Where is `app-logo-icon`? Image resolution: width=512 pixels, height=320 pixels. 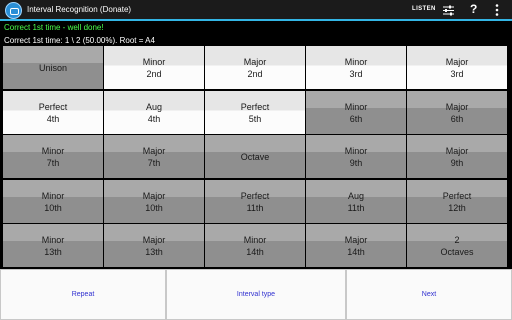
app-logo-icon is located at coordinates (13, 10).